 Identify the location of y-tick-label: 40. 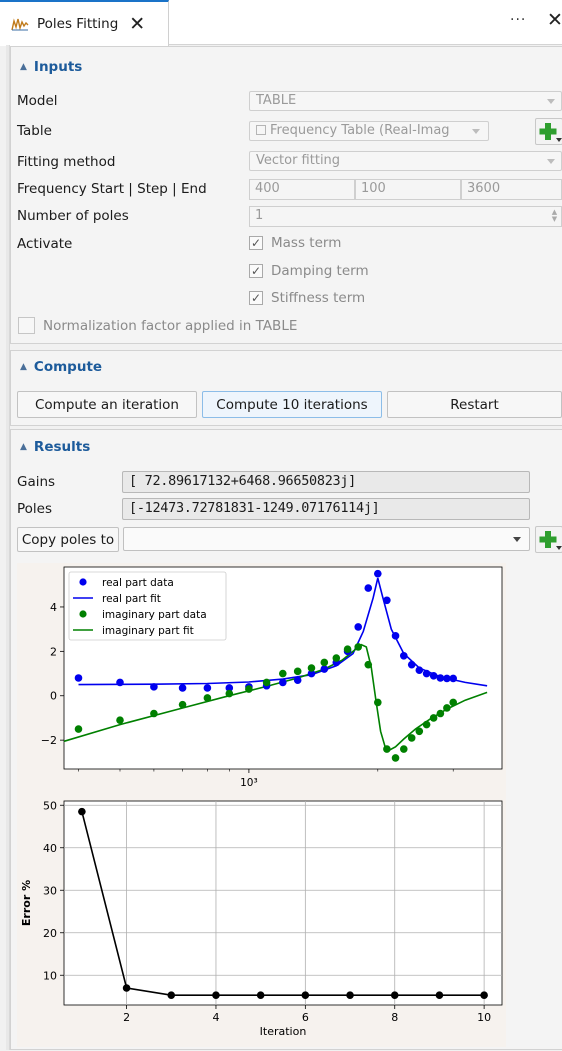
(50, 848).